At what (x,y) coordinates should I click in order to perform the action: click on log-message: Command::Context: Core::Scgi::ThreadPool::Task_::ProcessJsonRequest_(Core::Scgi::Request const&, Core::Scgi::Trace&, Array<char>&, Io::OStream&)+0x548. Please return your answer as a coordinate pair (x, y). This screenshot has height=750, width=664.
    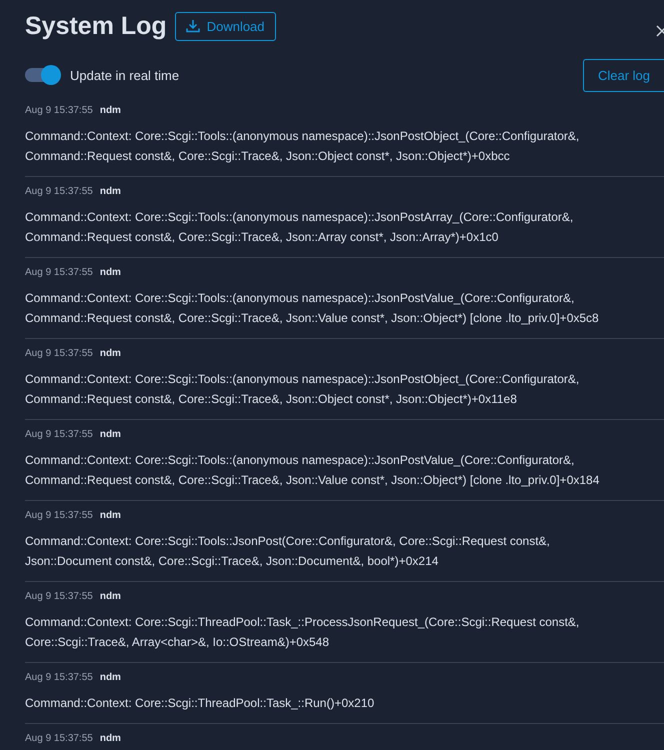
    Looking at the image, I should click on (302, 632).